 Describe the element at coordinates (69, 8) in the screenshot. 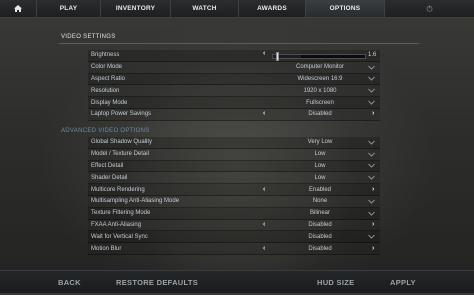

I see `nav-play: PLAY` at that location.